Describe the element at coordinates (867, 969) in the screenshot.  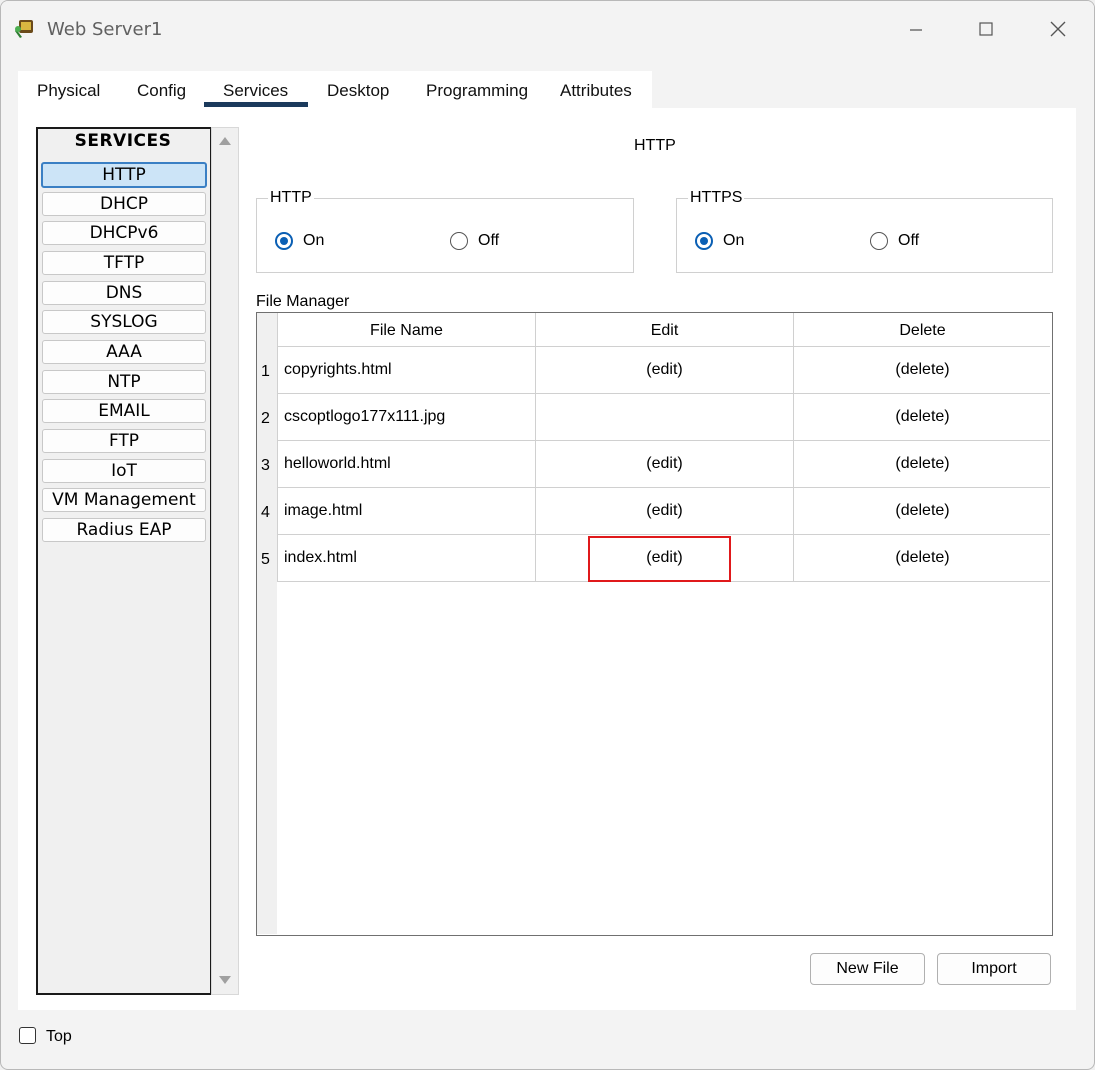
I see `new-file-button: New File` at that location.